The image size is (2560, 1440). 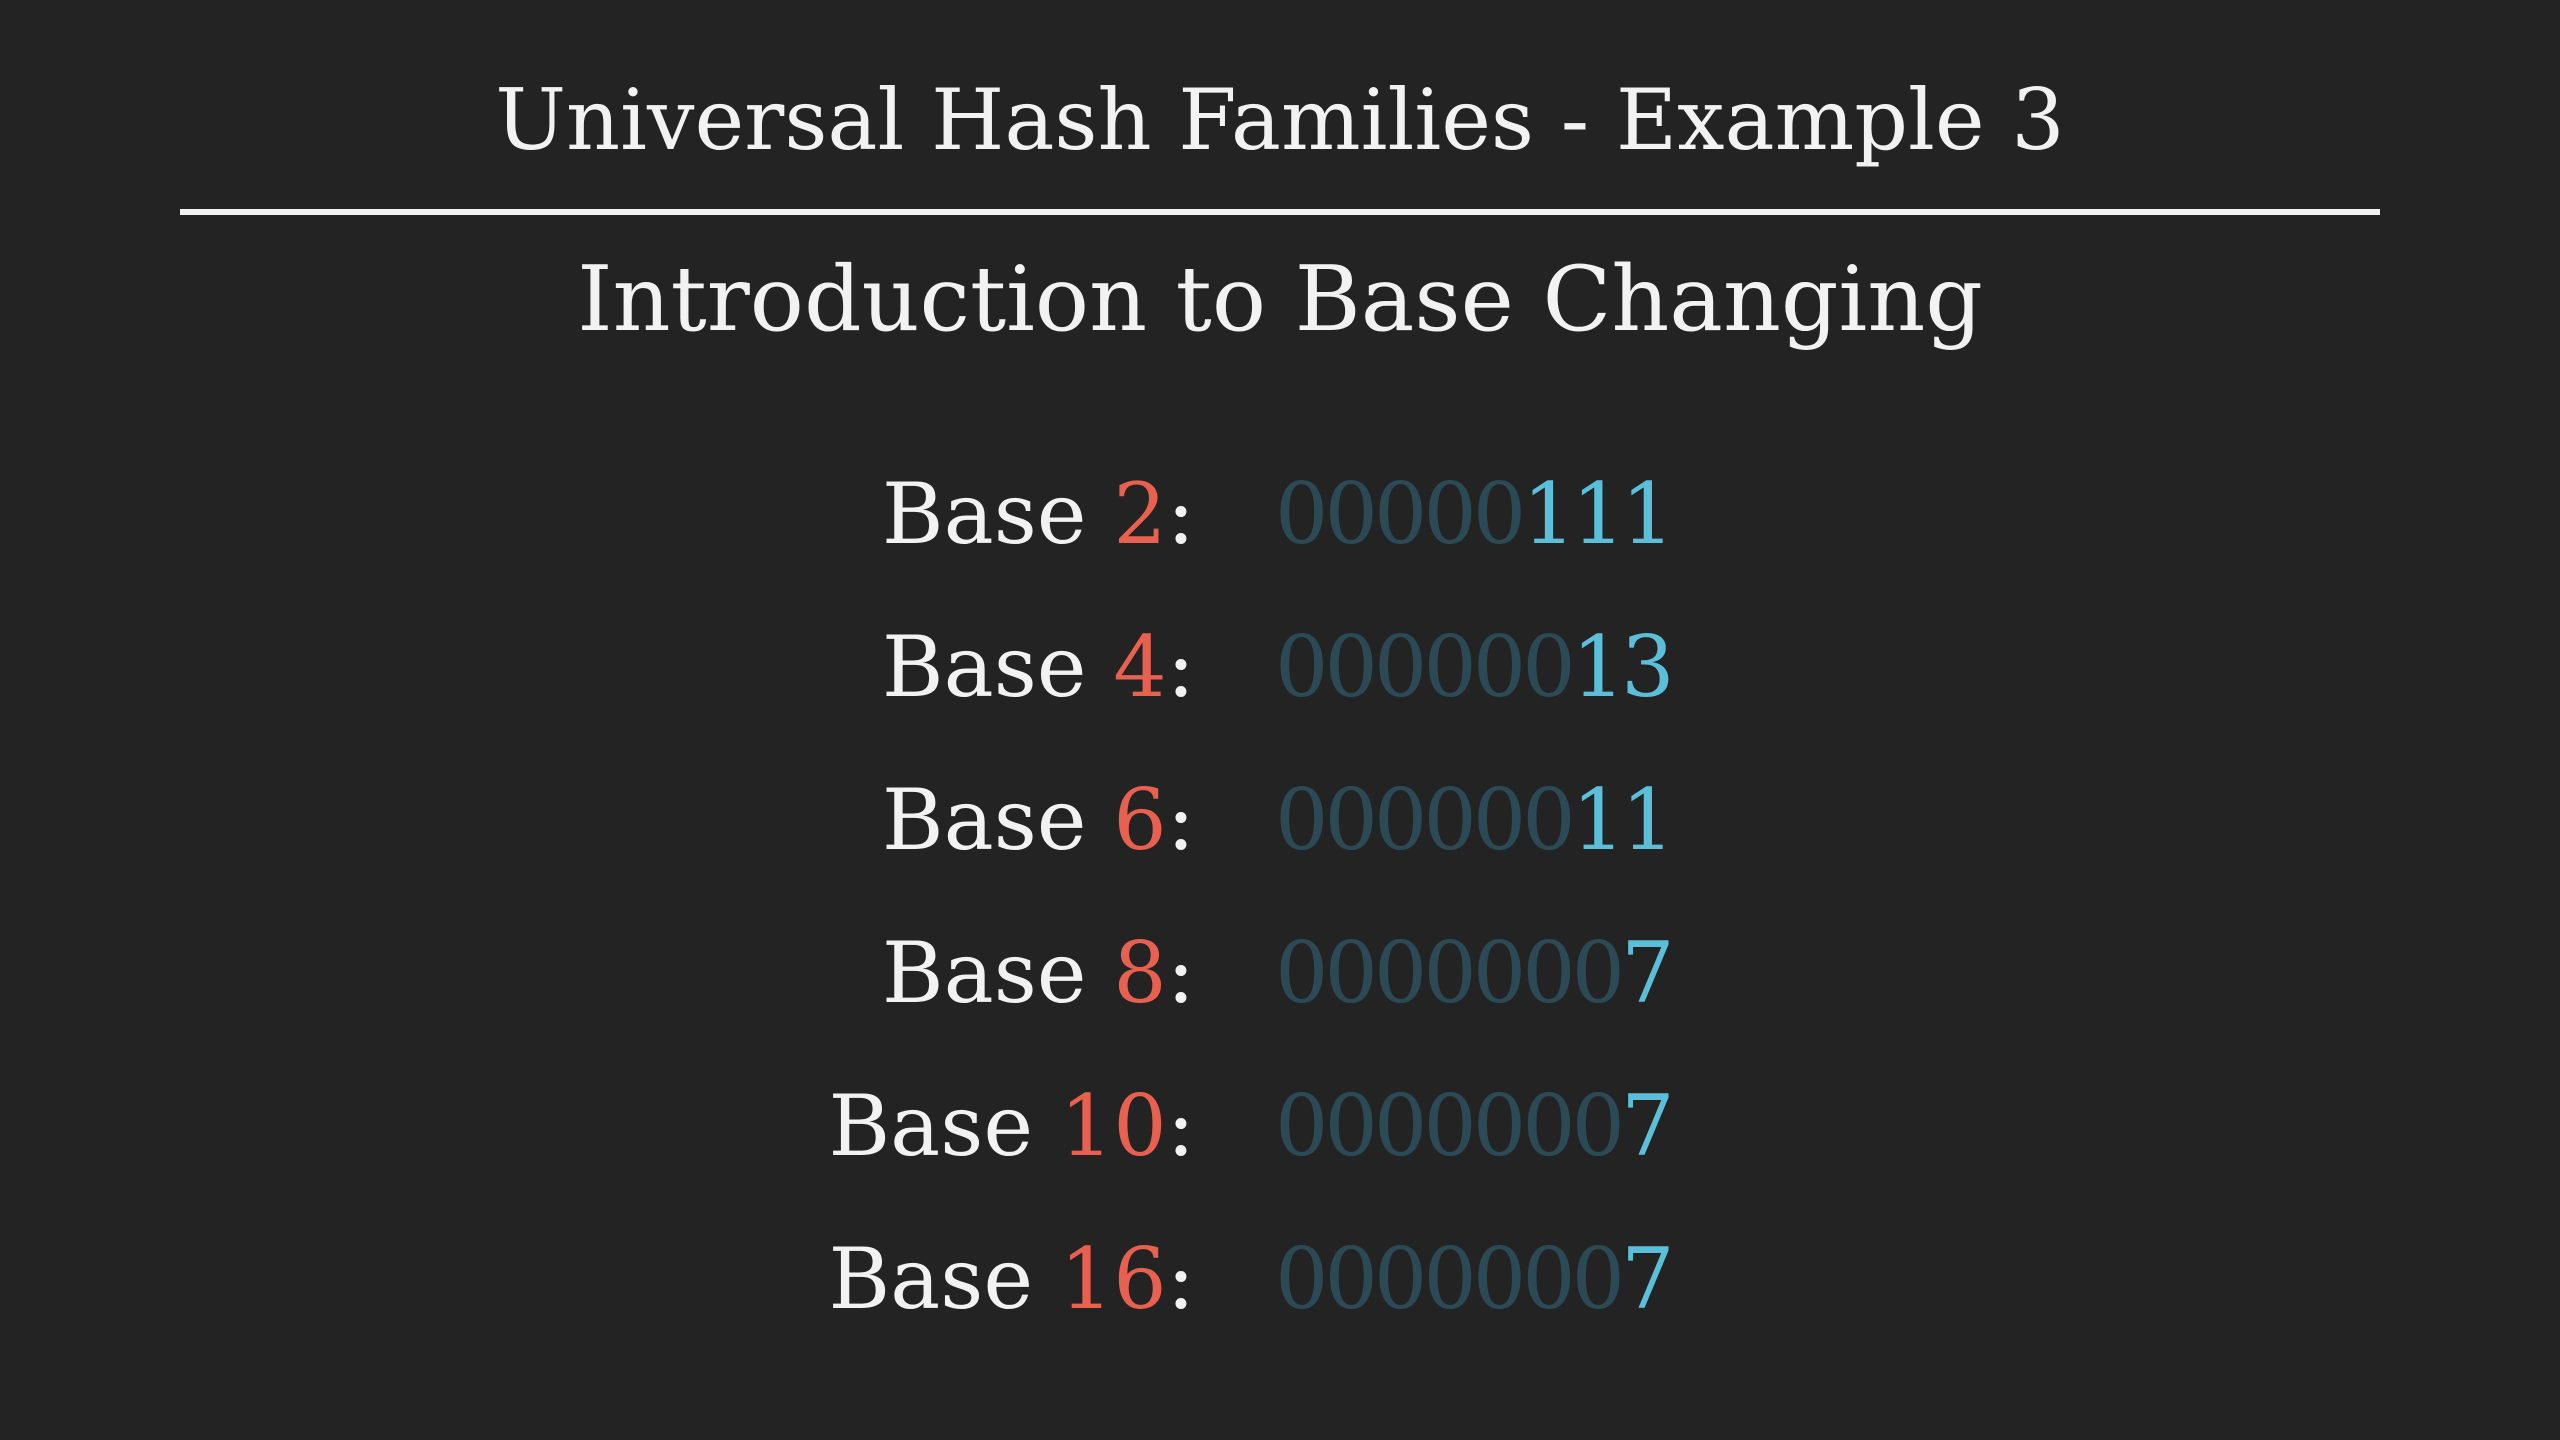 What do you see at coordinates (1280, 212) in the screenshot?
I see `title-divider` at bounding box center [1280, 212].